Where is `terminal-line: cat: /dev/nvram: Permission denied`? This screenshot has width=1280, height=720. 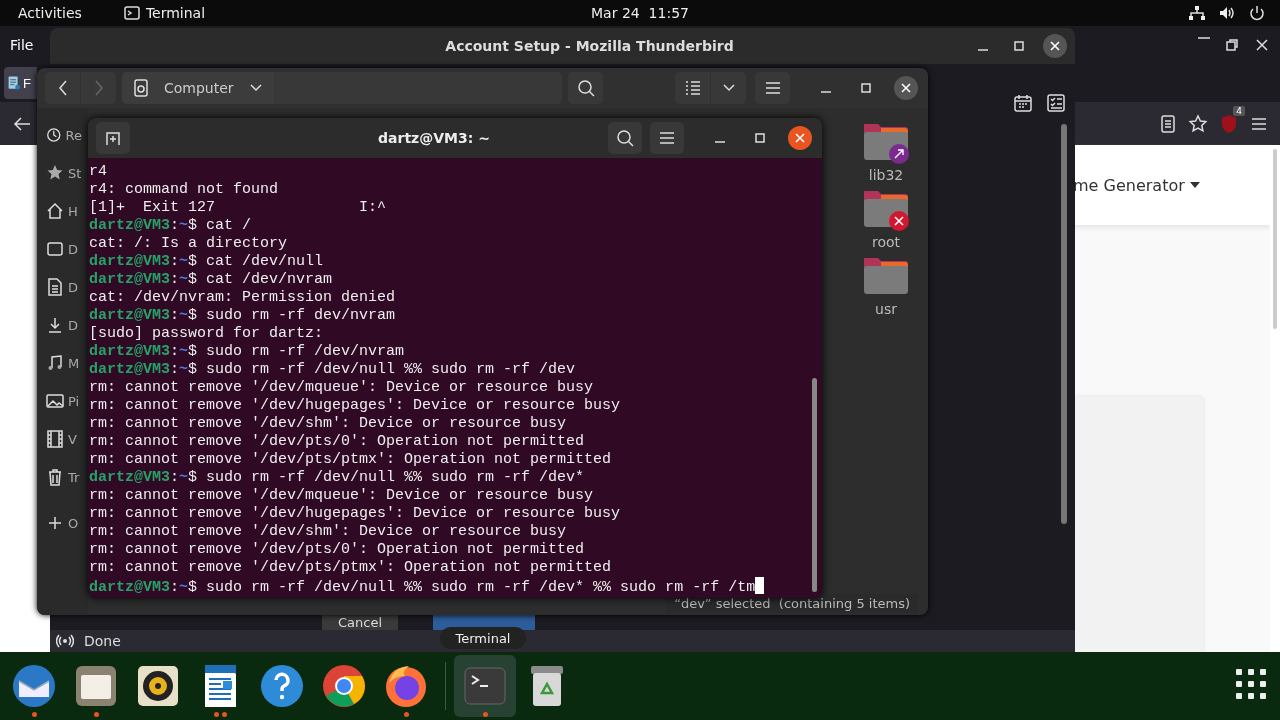
terminal-line: cat: /dev/nvram: Permission denied is located at coordinates (243, 298).